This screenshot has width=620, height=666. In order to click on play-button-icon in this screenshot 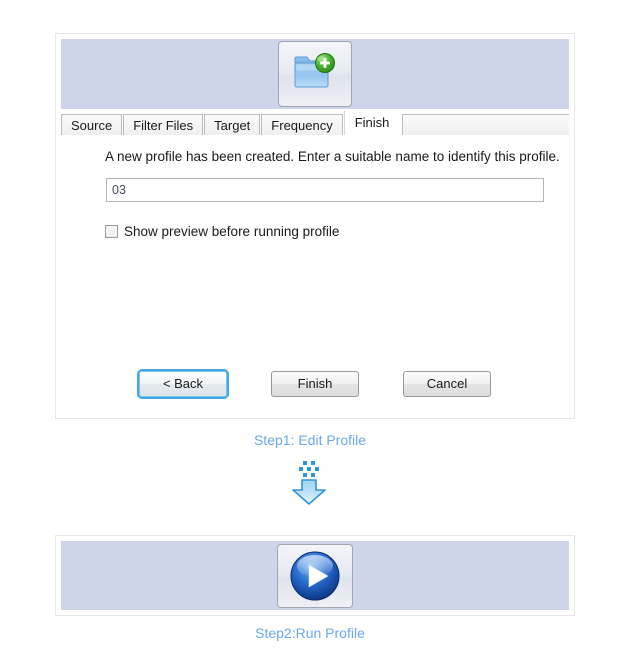, I will do `click(315, 575)`.